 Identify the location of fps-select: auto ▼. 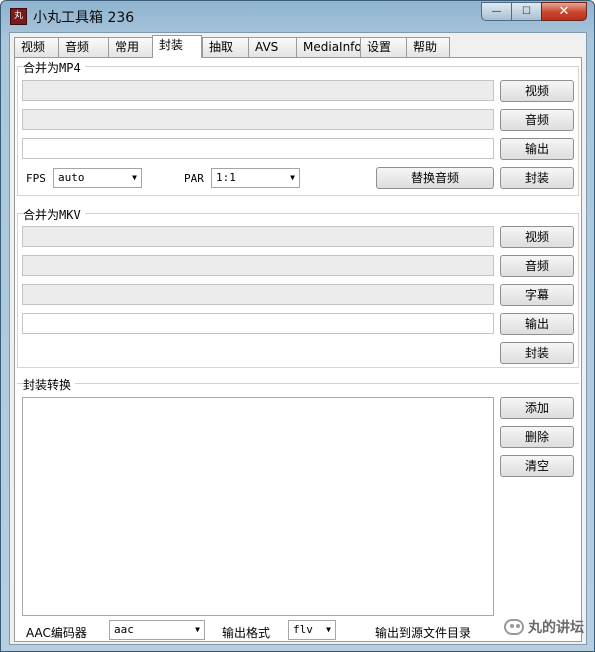
(97, 178).